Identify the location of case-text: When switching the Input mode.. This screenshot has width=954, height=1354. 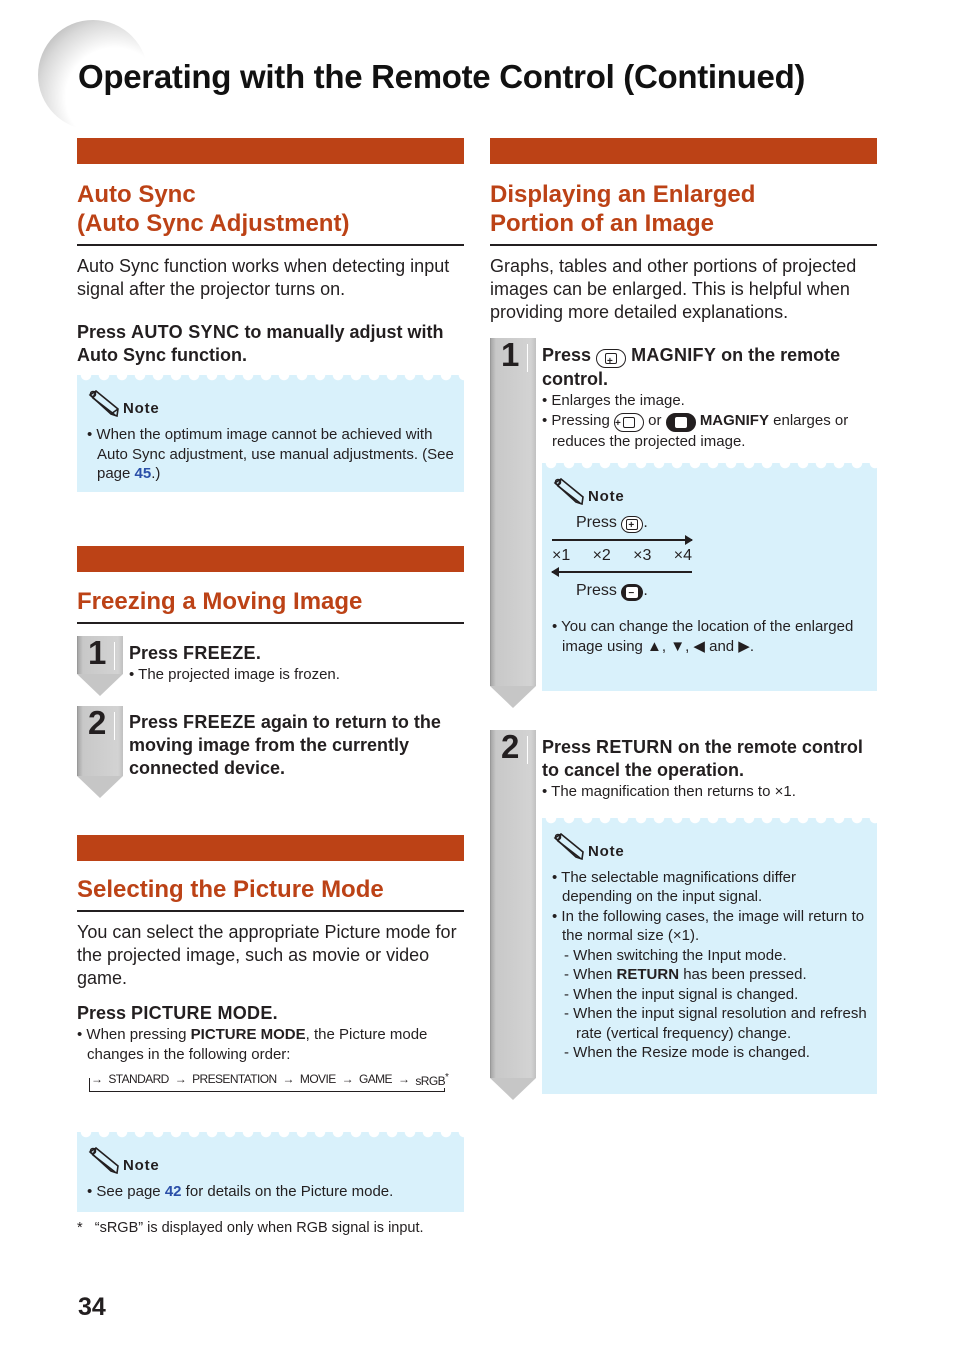
(680, 955).